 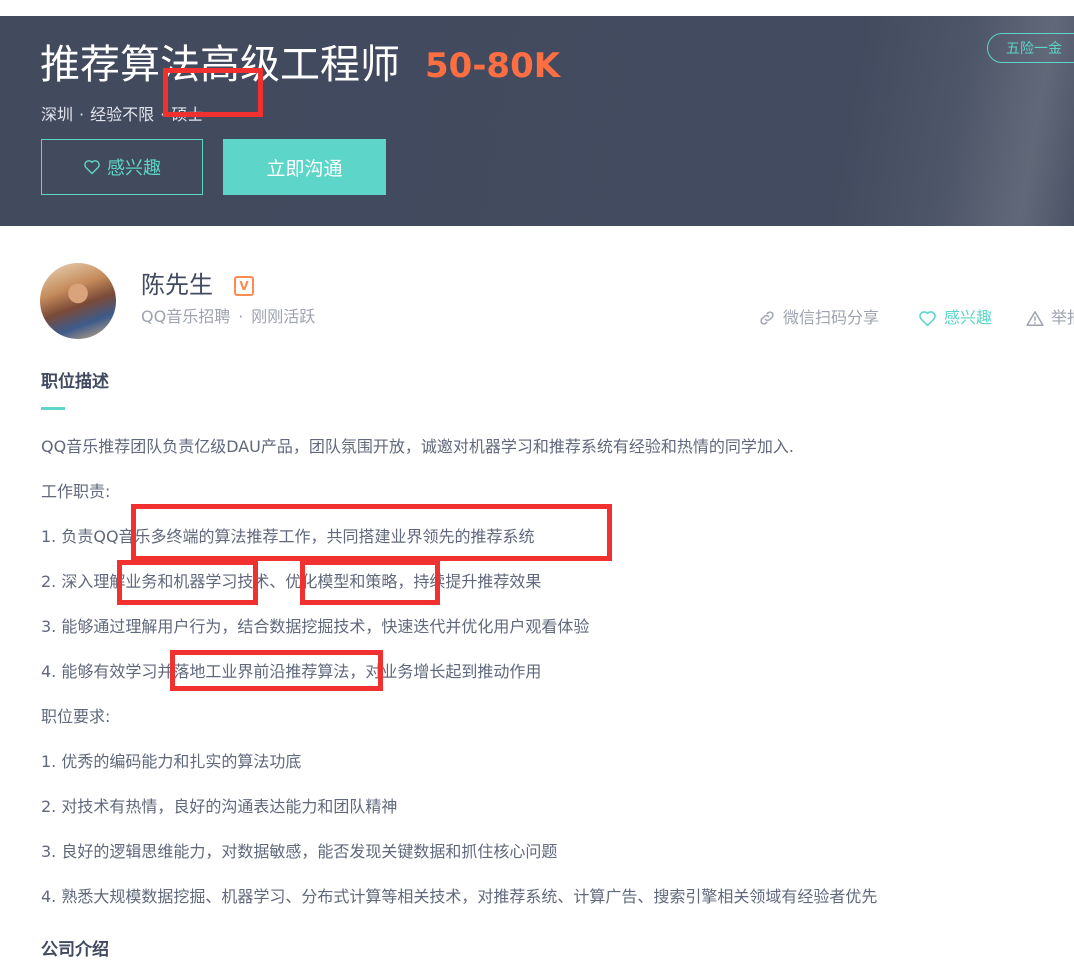 I want to click on interest-link-label: 感兴趣, so click(x=968, y=317).